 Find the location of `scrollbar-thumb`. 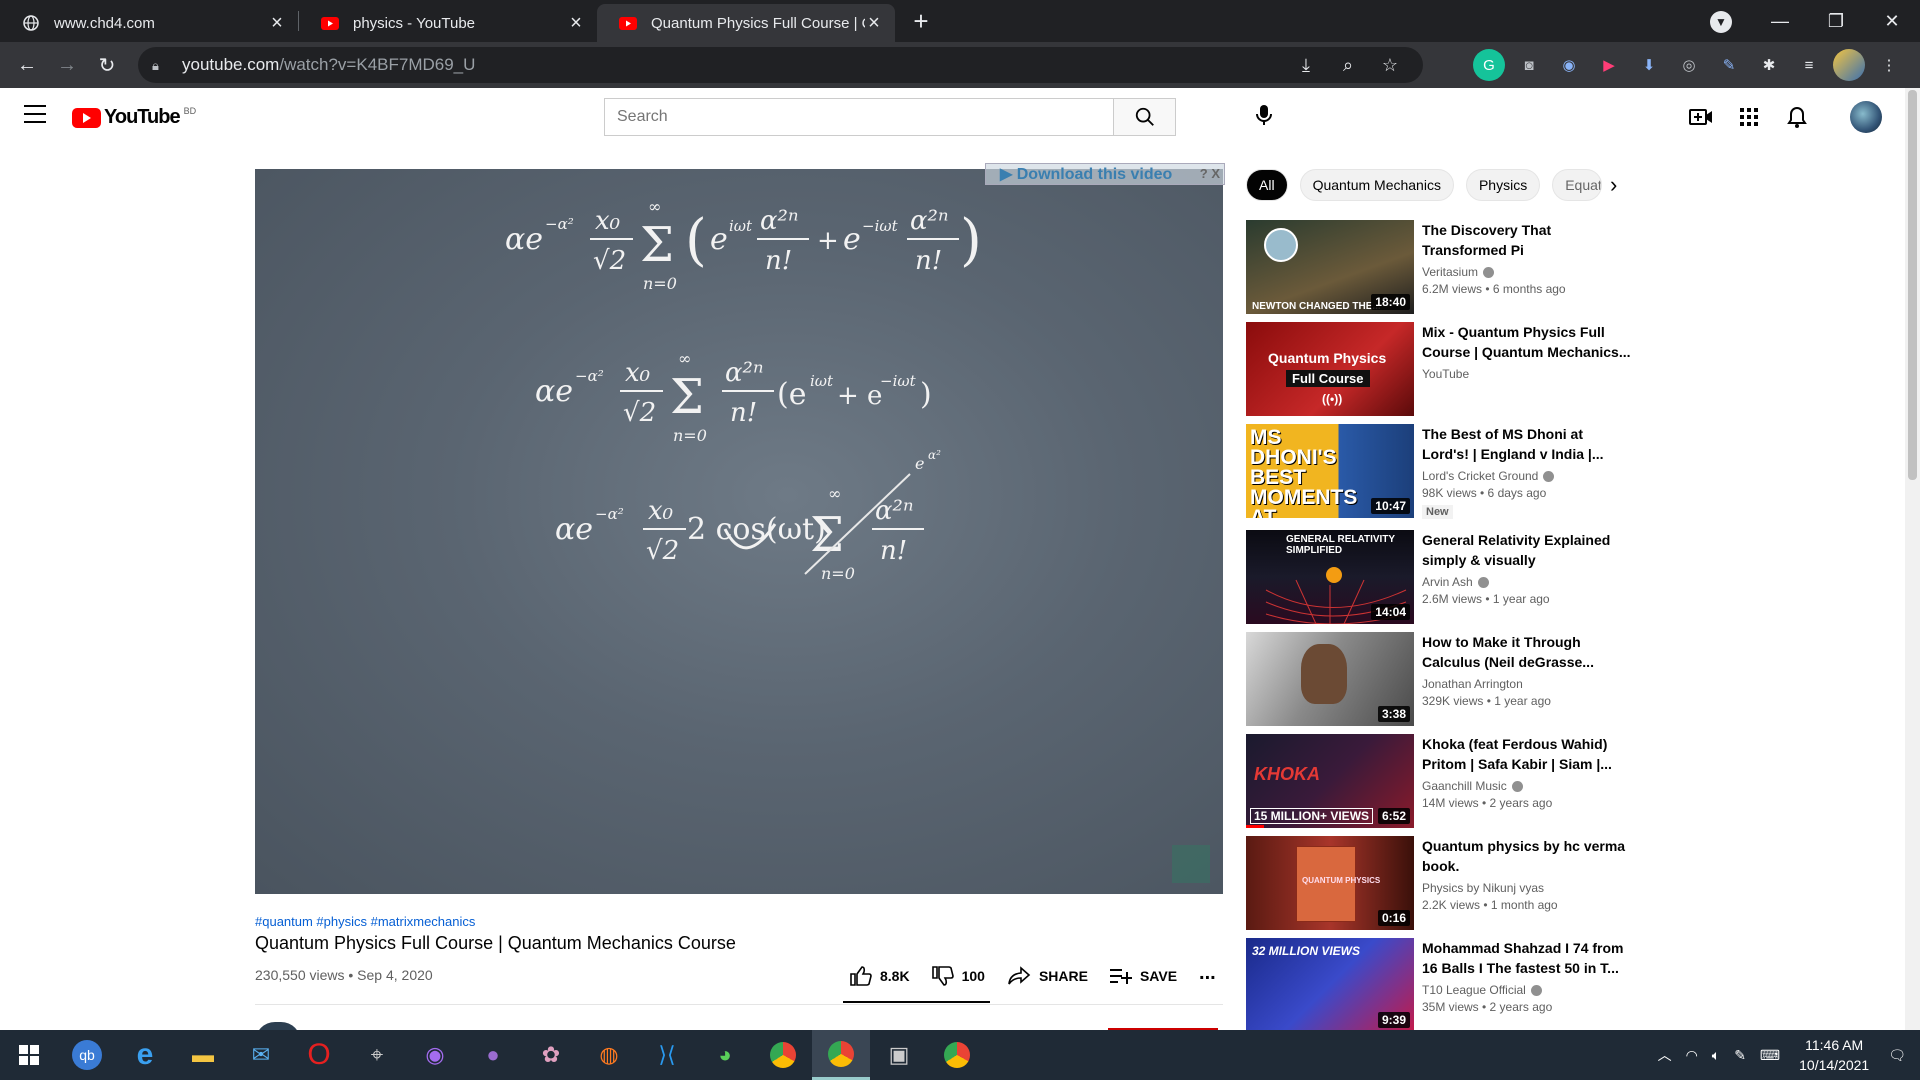

scrollbar-thumb is located at coordinates (1912, 285).